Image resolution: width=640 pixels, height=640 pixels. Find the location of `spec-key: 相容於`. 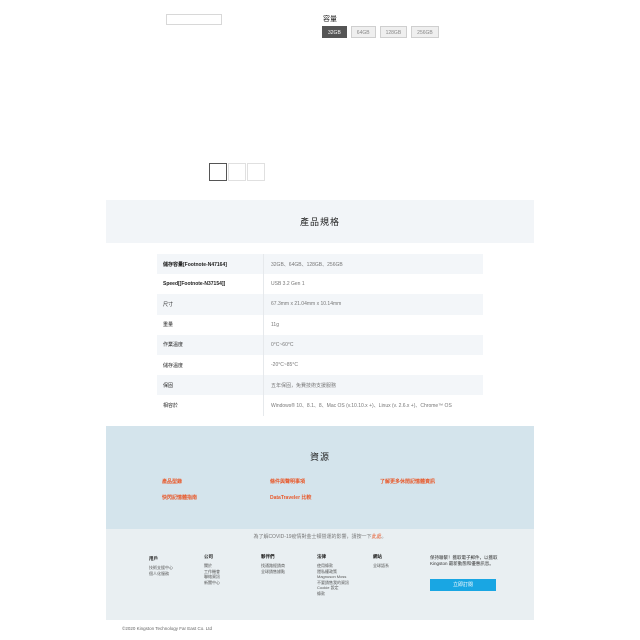

spec-key: 相容於 is located at coordinates (210, 405).